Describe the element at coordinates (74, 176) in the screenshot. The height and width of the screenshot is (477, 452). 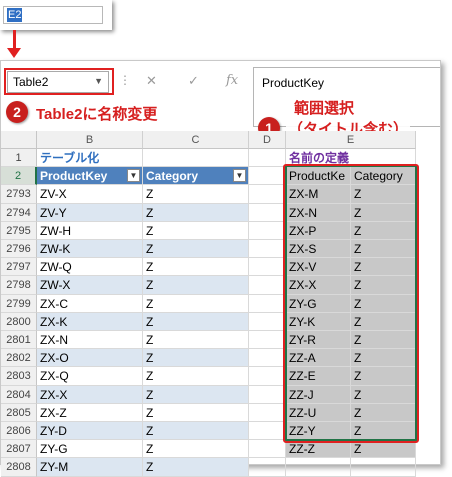
I see `table-header-productkey-label: ProductKey` at that location.